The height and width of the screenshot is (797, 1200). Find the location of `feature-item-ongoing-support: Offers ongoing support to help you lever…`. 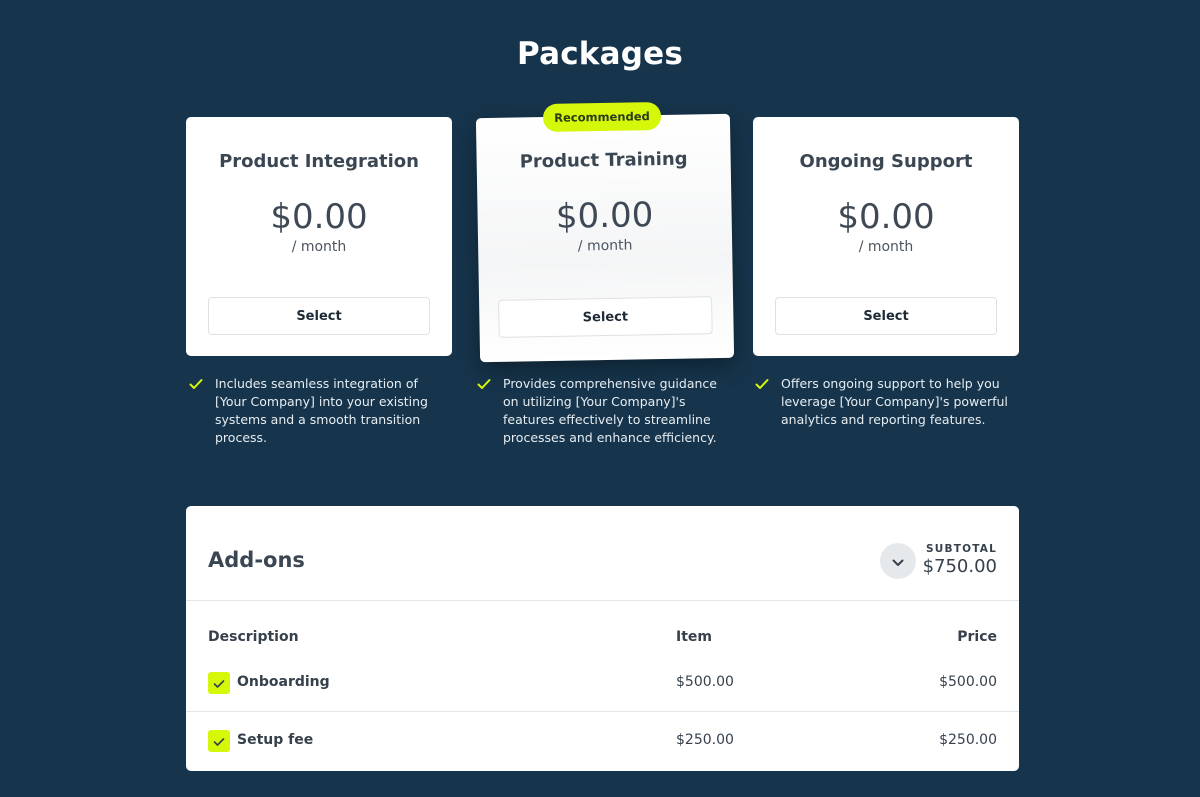

feature-item-ongoing-support: Offers ongoing support to help you lever… is located at coordinates (884, 402).